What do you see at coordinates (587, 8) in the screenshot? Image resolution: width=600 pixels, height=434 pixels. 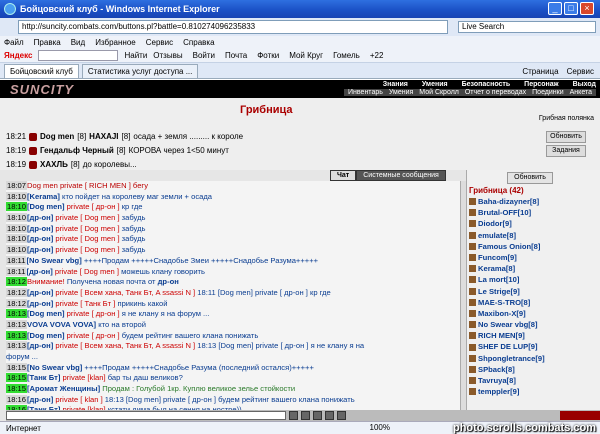 I see `close-button: ×` at bounding box center [587, 8].